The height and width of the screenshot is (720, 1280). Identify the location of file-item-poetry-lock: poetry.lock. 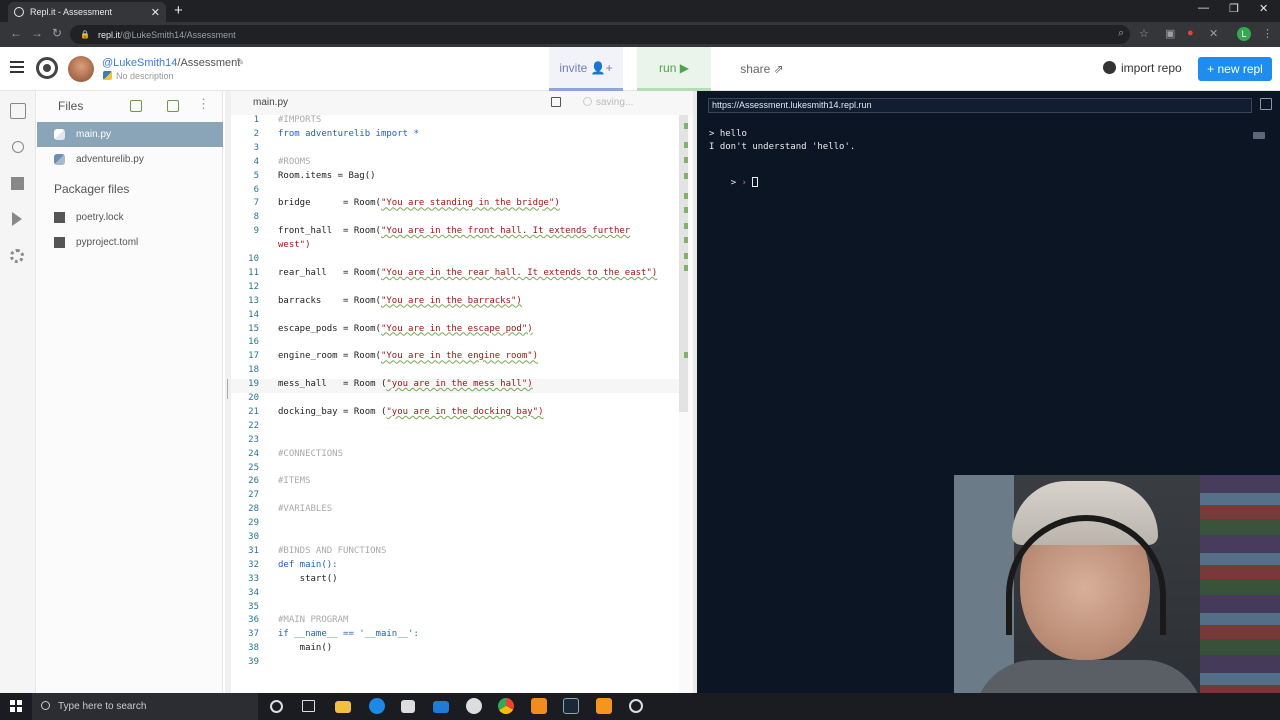
(130, 217).